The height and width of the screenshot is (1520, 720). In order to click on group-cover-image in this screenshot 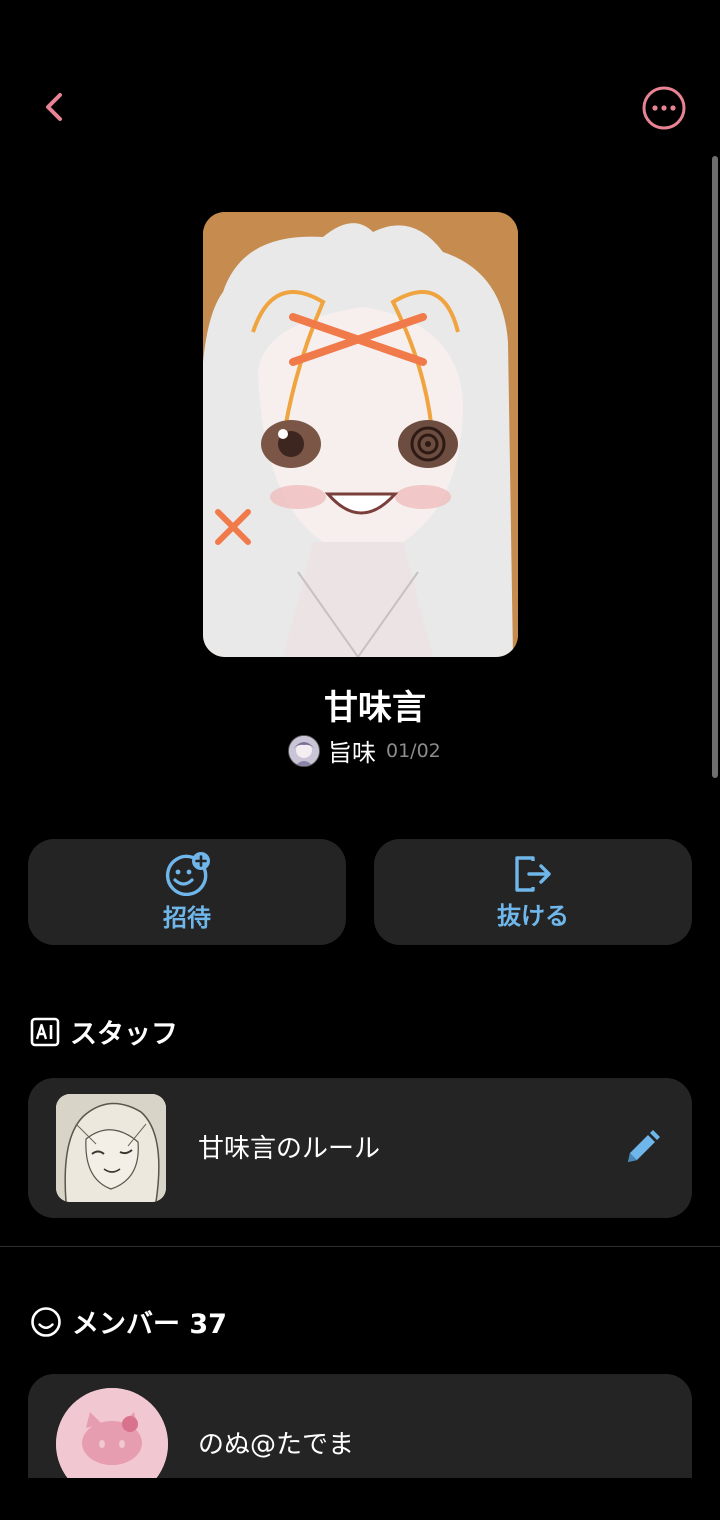, I will do `click(360, 434)`.